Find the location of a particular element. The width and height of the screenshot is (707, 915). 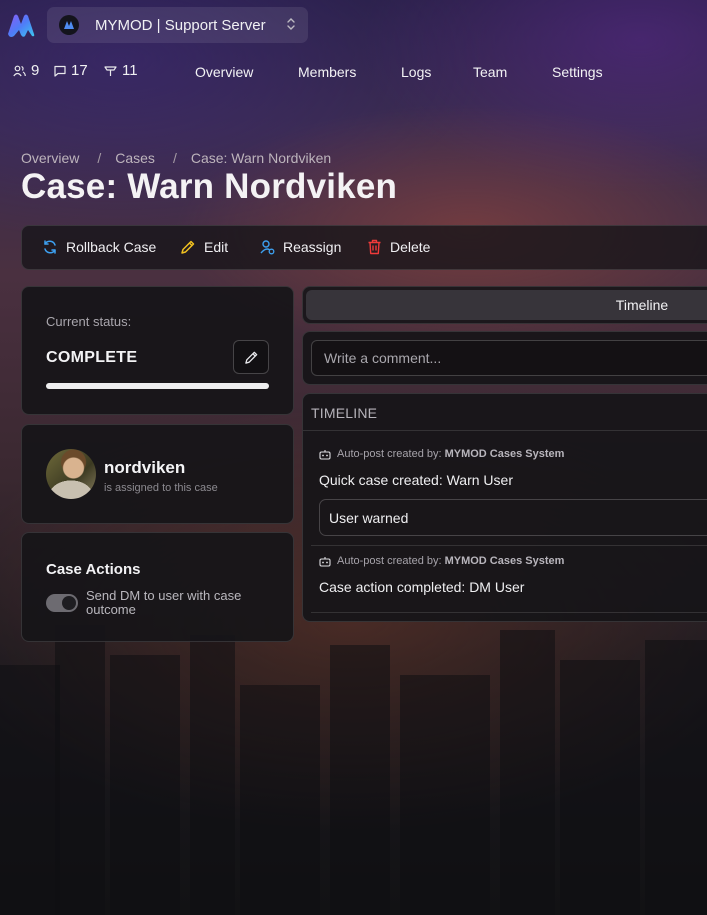

status-progress-bar is located at coordinates (157, 386).